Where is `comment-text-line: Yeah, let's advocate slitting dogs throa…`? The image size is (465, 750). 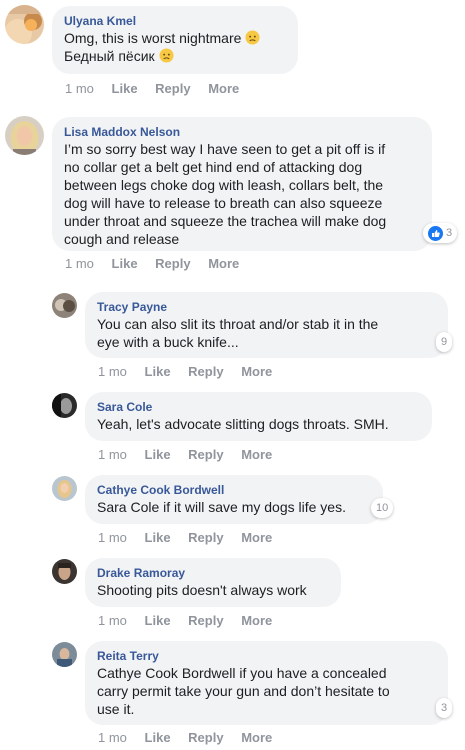 comment-text-line: Yeah, let's advocate slitting dogs throa… is located at coordinates (243, 424).